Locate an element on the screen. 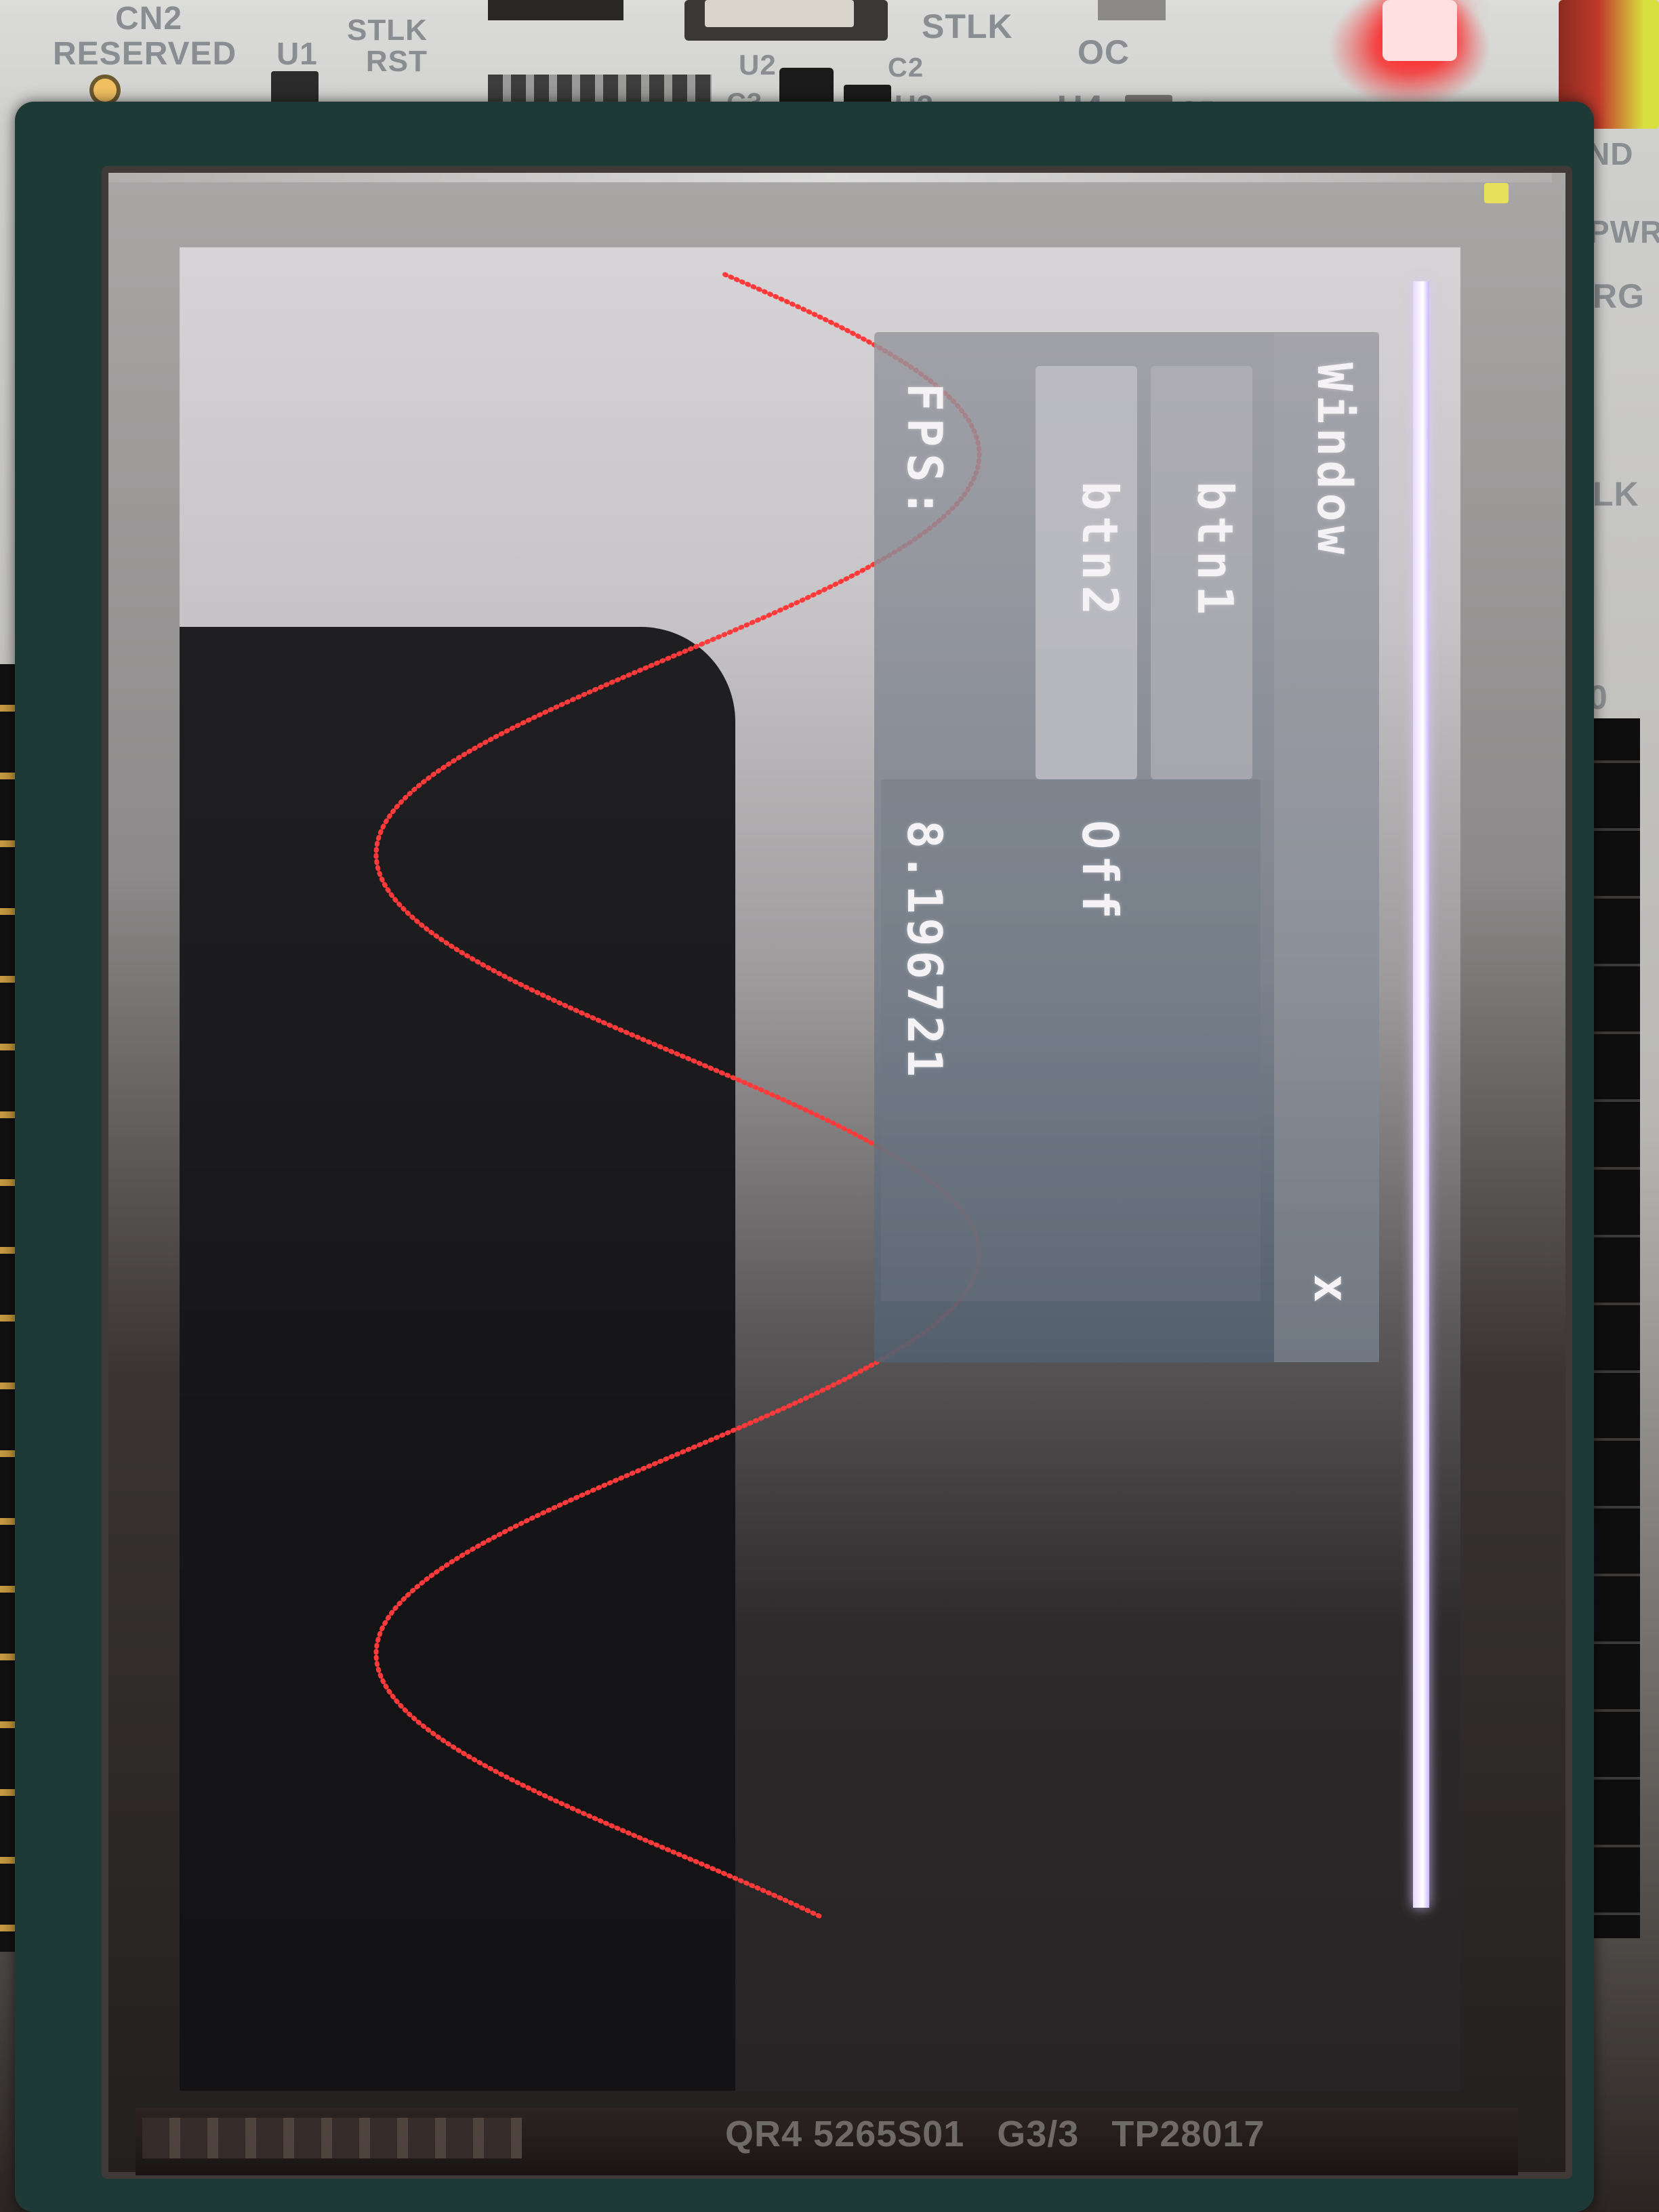 Image resolution: width=1659 pixels, height=2212 pixels. label-reserved: RESERVED is located at coordinates (145, 54).